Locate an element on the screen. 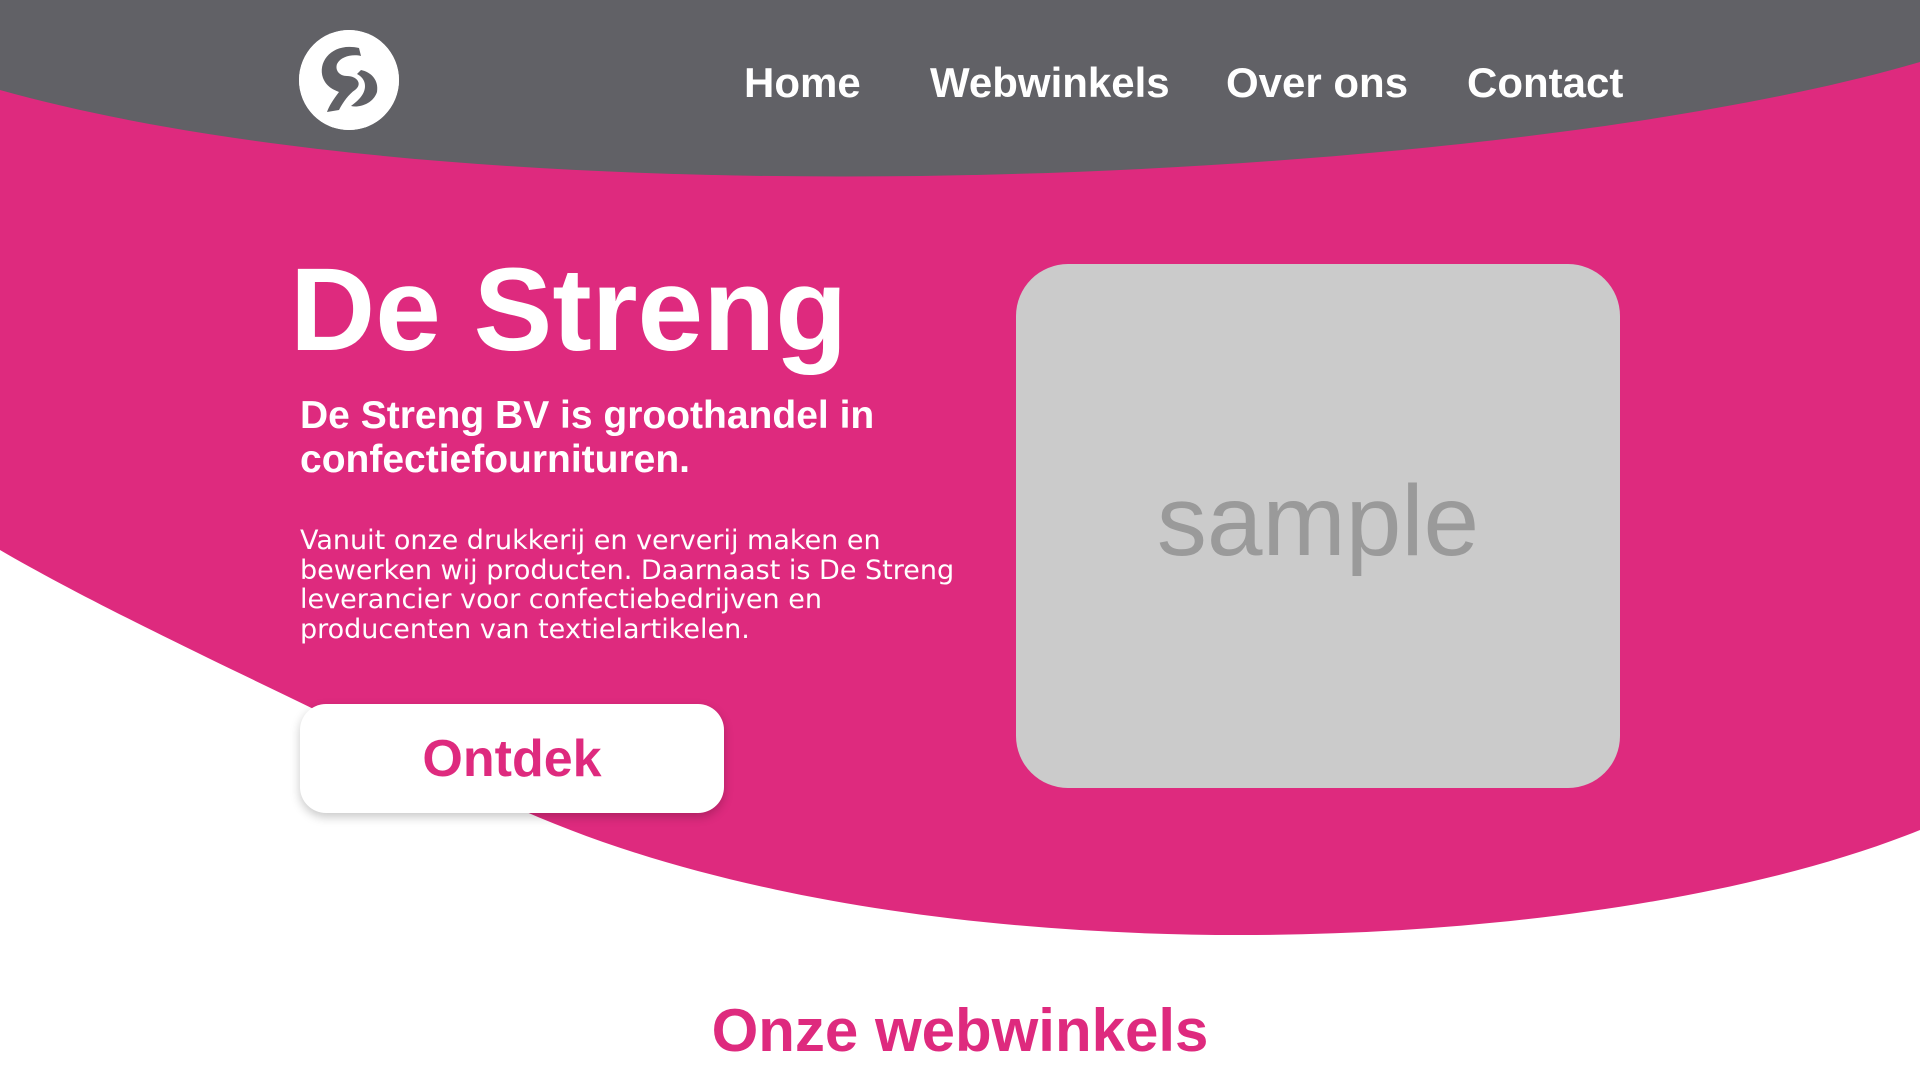 The width and height of the screenshot is (1920, 1080). image-placeholder-label: sample is located at coordinates (1318, 521).